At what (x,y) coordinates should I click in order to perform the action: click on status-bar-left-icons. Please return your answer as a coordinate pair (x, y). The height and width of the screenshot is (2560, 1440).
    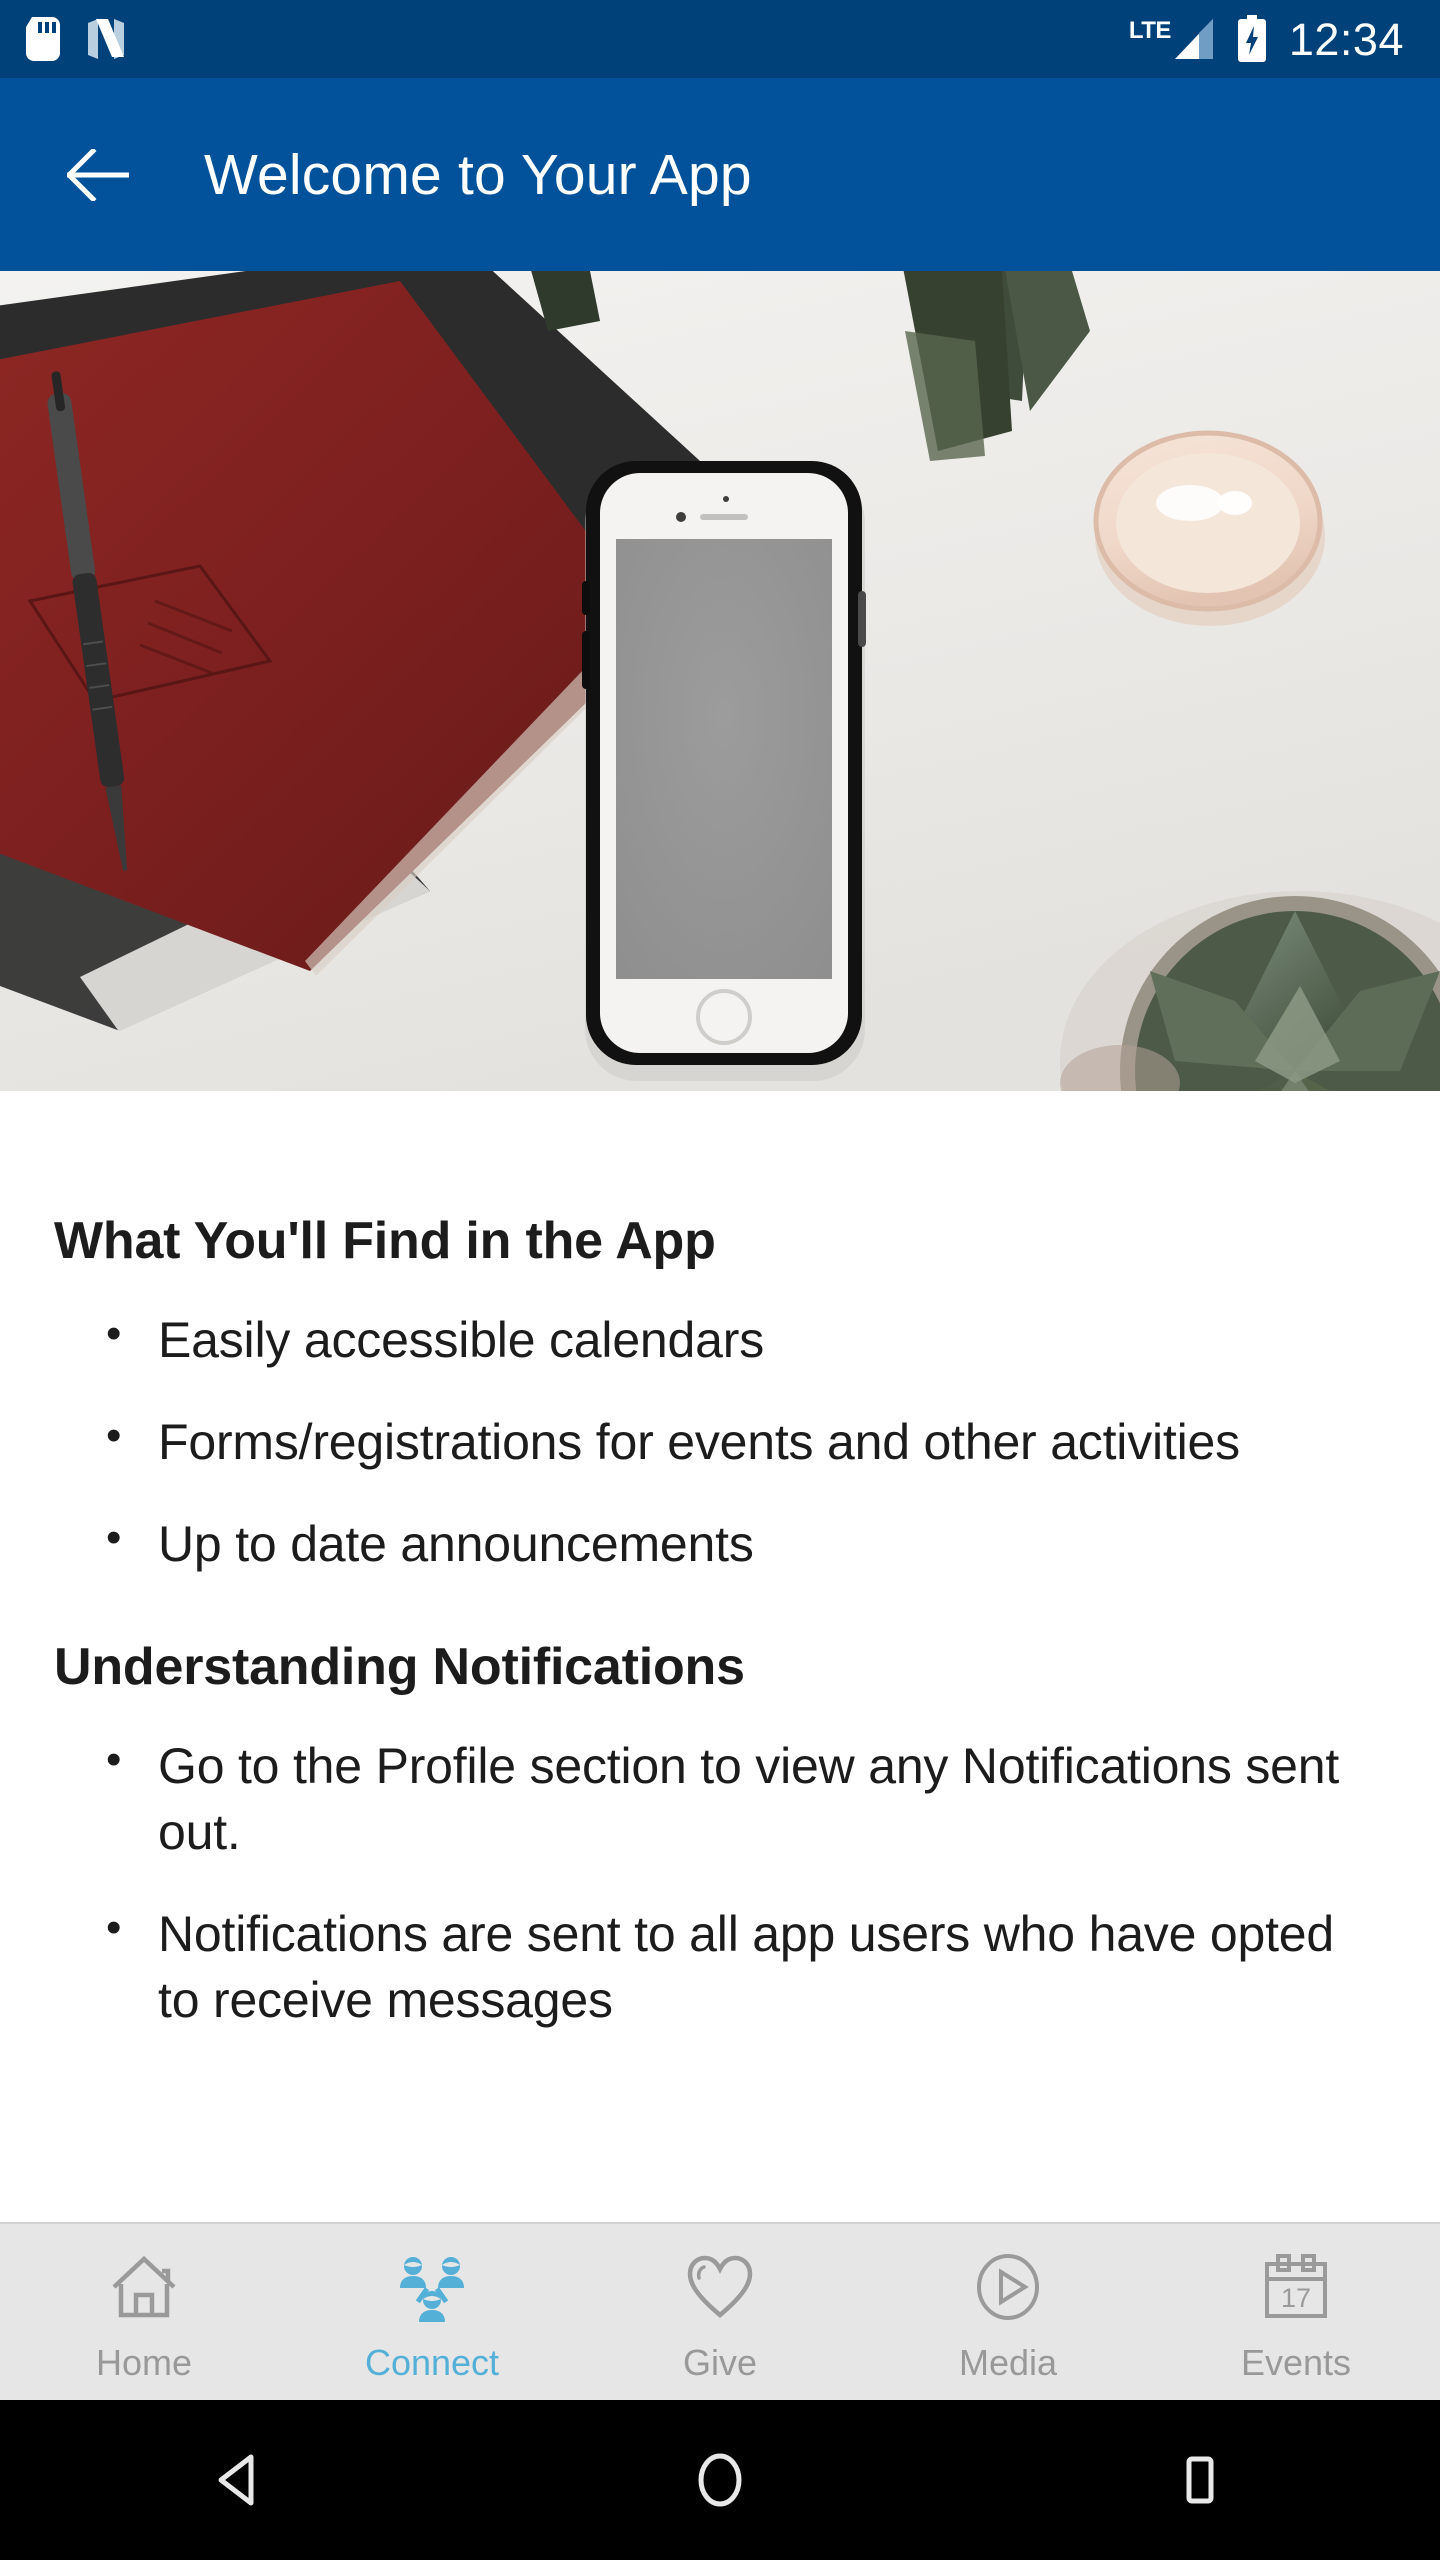
    Looking at the image, I should click on (76, 39).